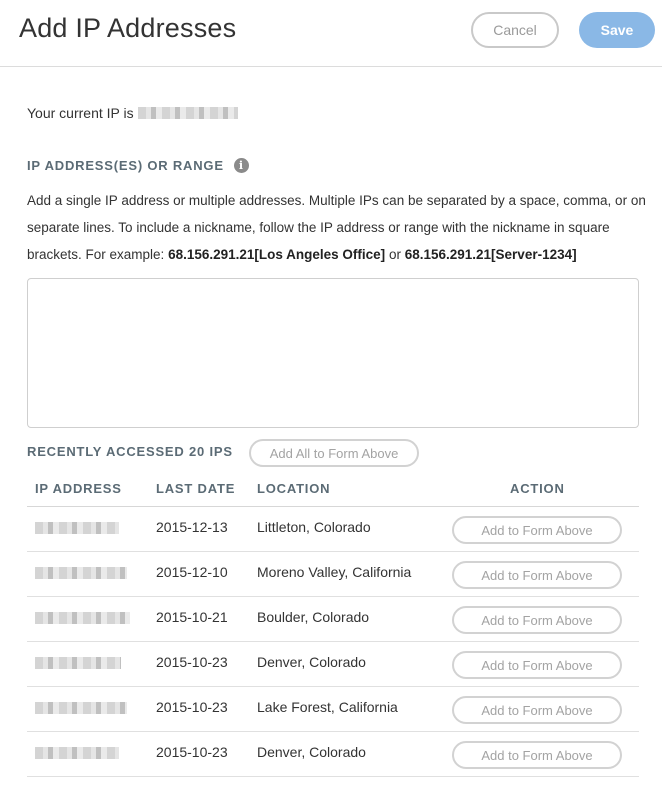 This screenshot has width=662, height=790. Describe the element at coordinates (617, 30) in the screenshot. I see `save-button: Save` at that location.